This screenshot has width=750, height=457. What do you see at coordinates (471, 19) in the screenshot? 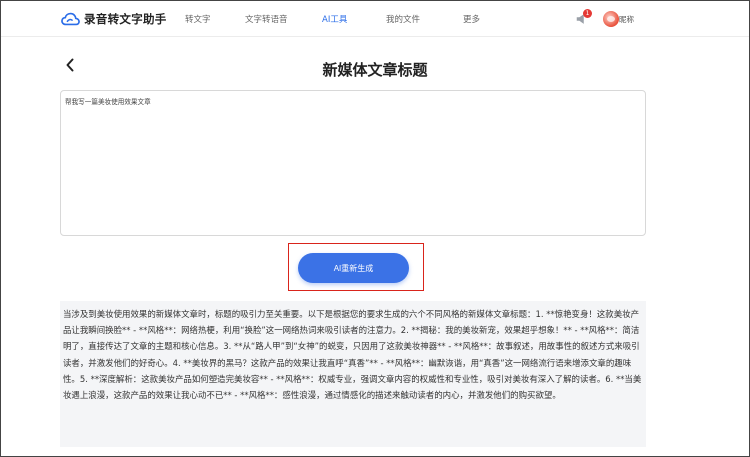
I see `nav-item-more: 更多` at bounding box center [471, 19].